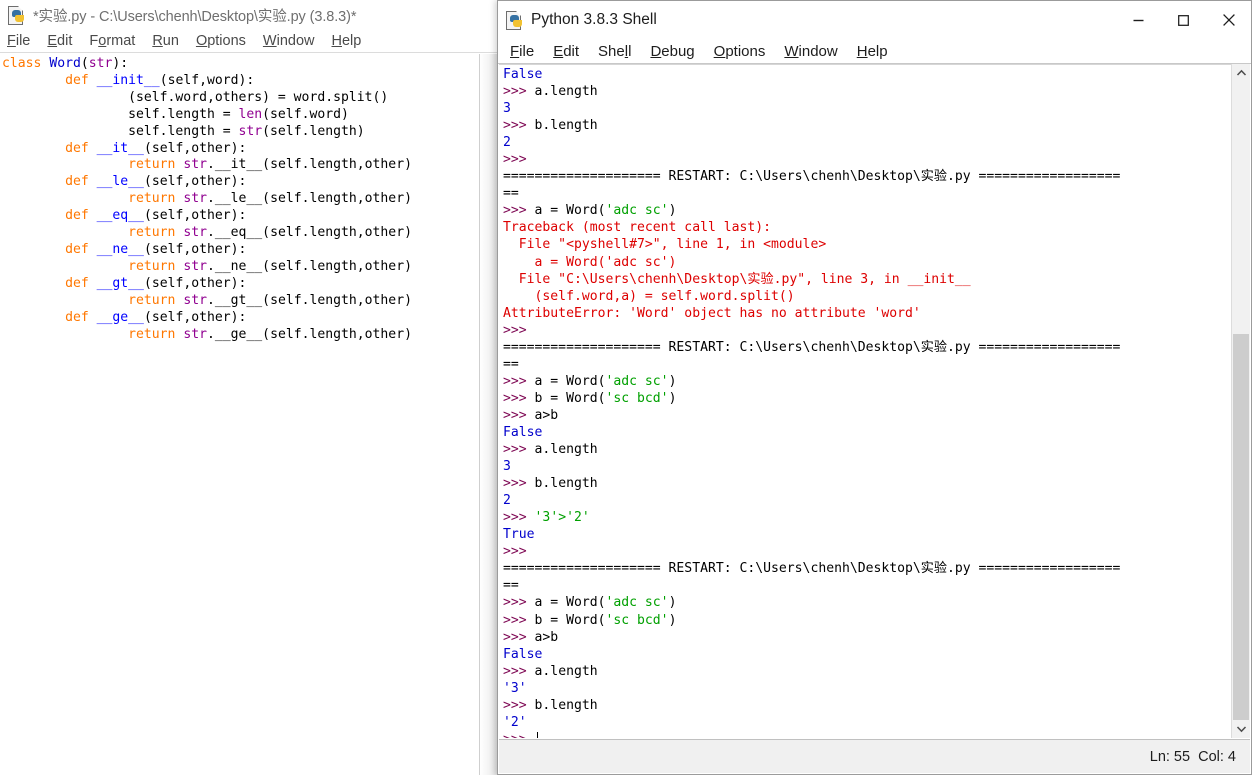 This screenshot has height=775, width=1252. What do you see at coordinates (1241, 526) in the screenshot?
I see `shell-scrollbar-thumb` at bounding box center [1241, 526].